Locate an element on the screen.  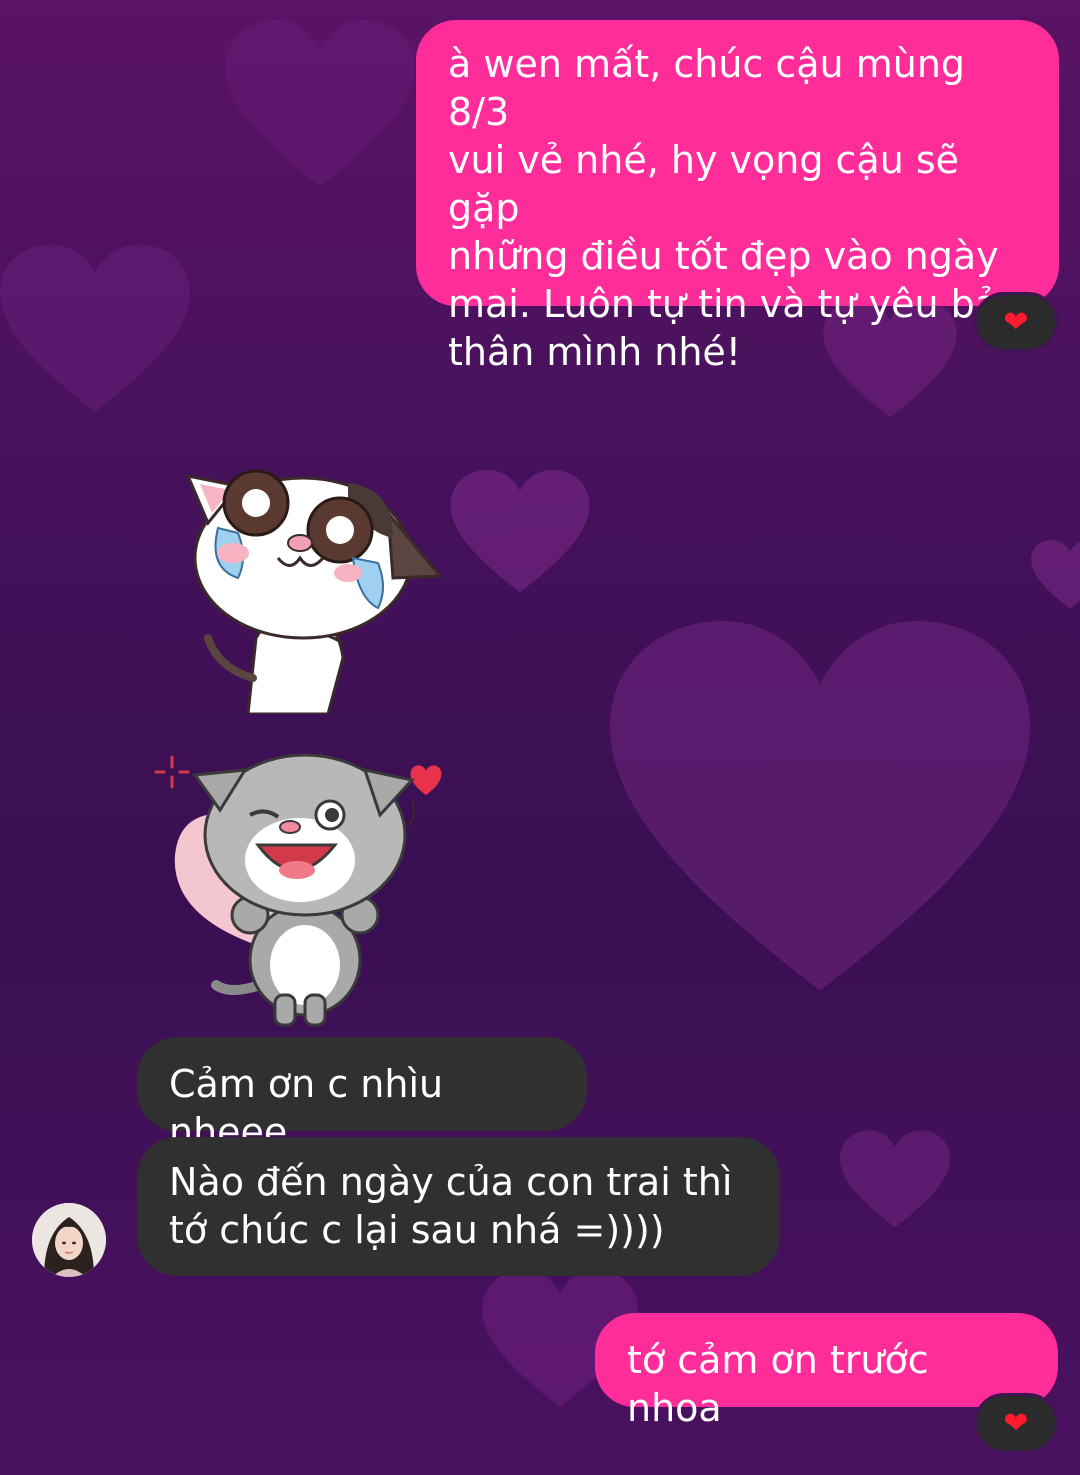
crying-happy-cat-sticker is located at coordinates (313, 587).